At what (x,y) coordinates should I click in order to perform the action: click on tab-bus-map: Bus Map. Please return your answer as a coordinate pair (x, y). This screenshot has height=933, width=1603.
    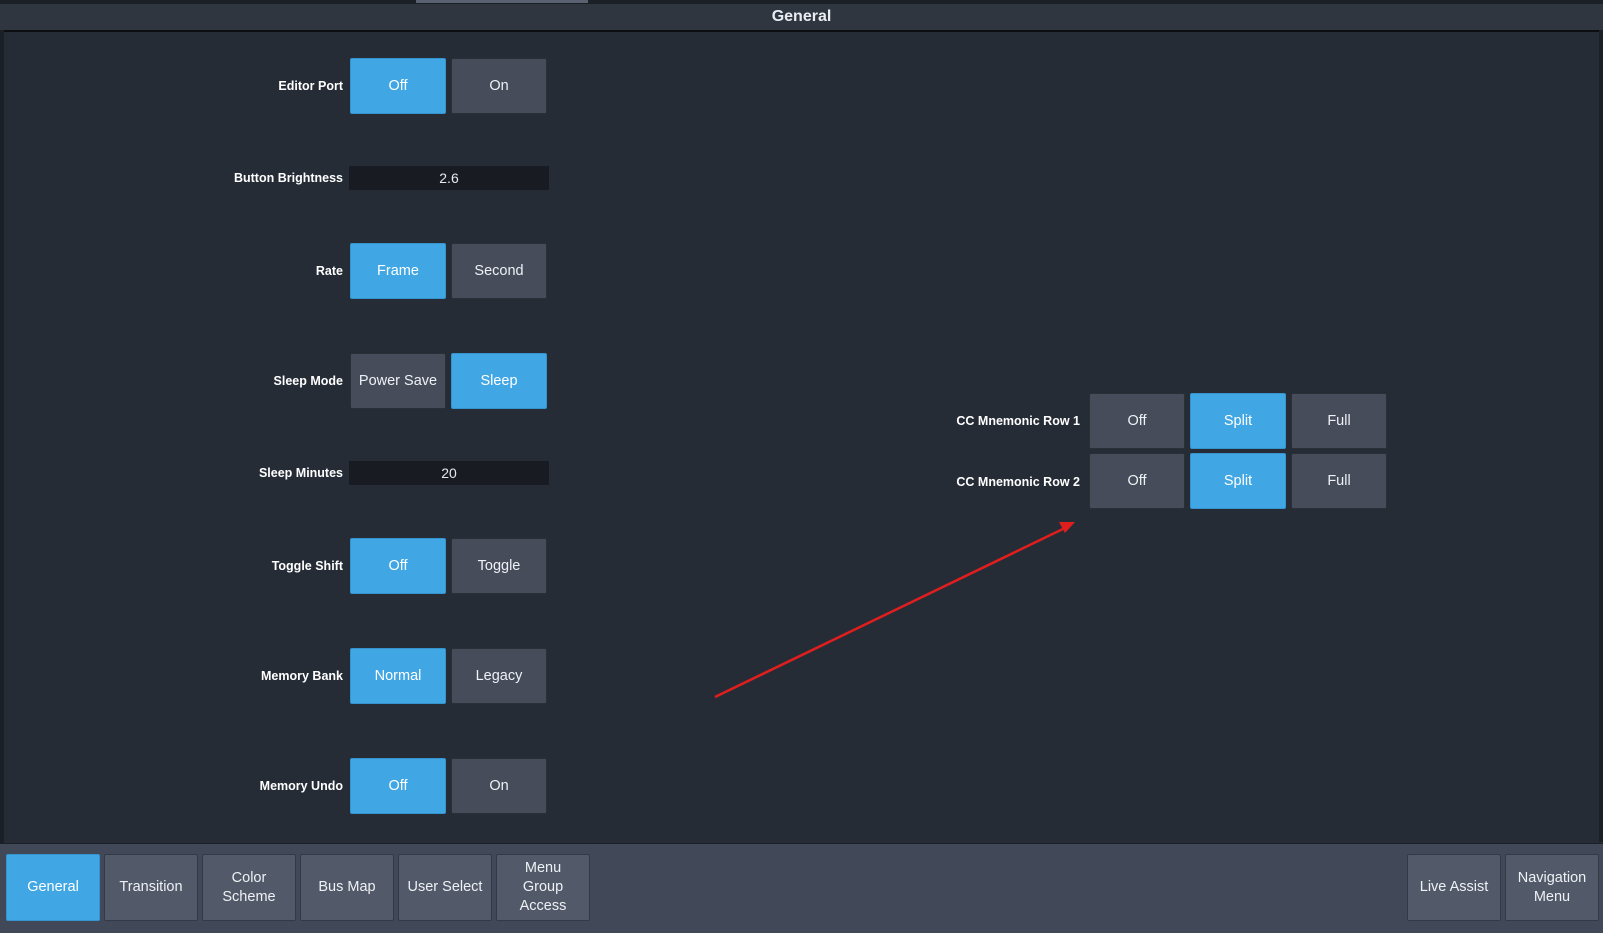
    Looking at the image, I should click on (347, 887).